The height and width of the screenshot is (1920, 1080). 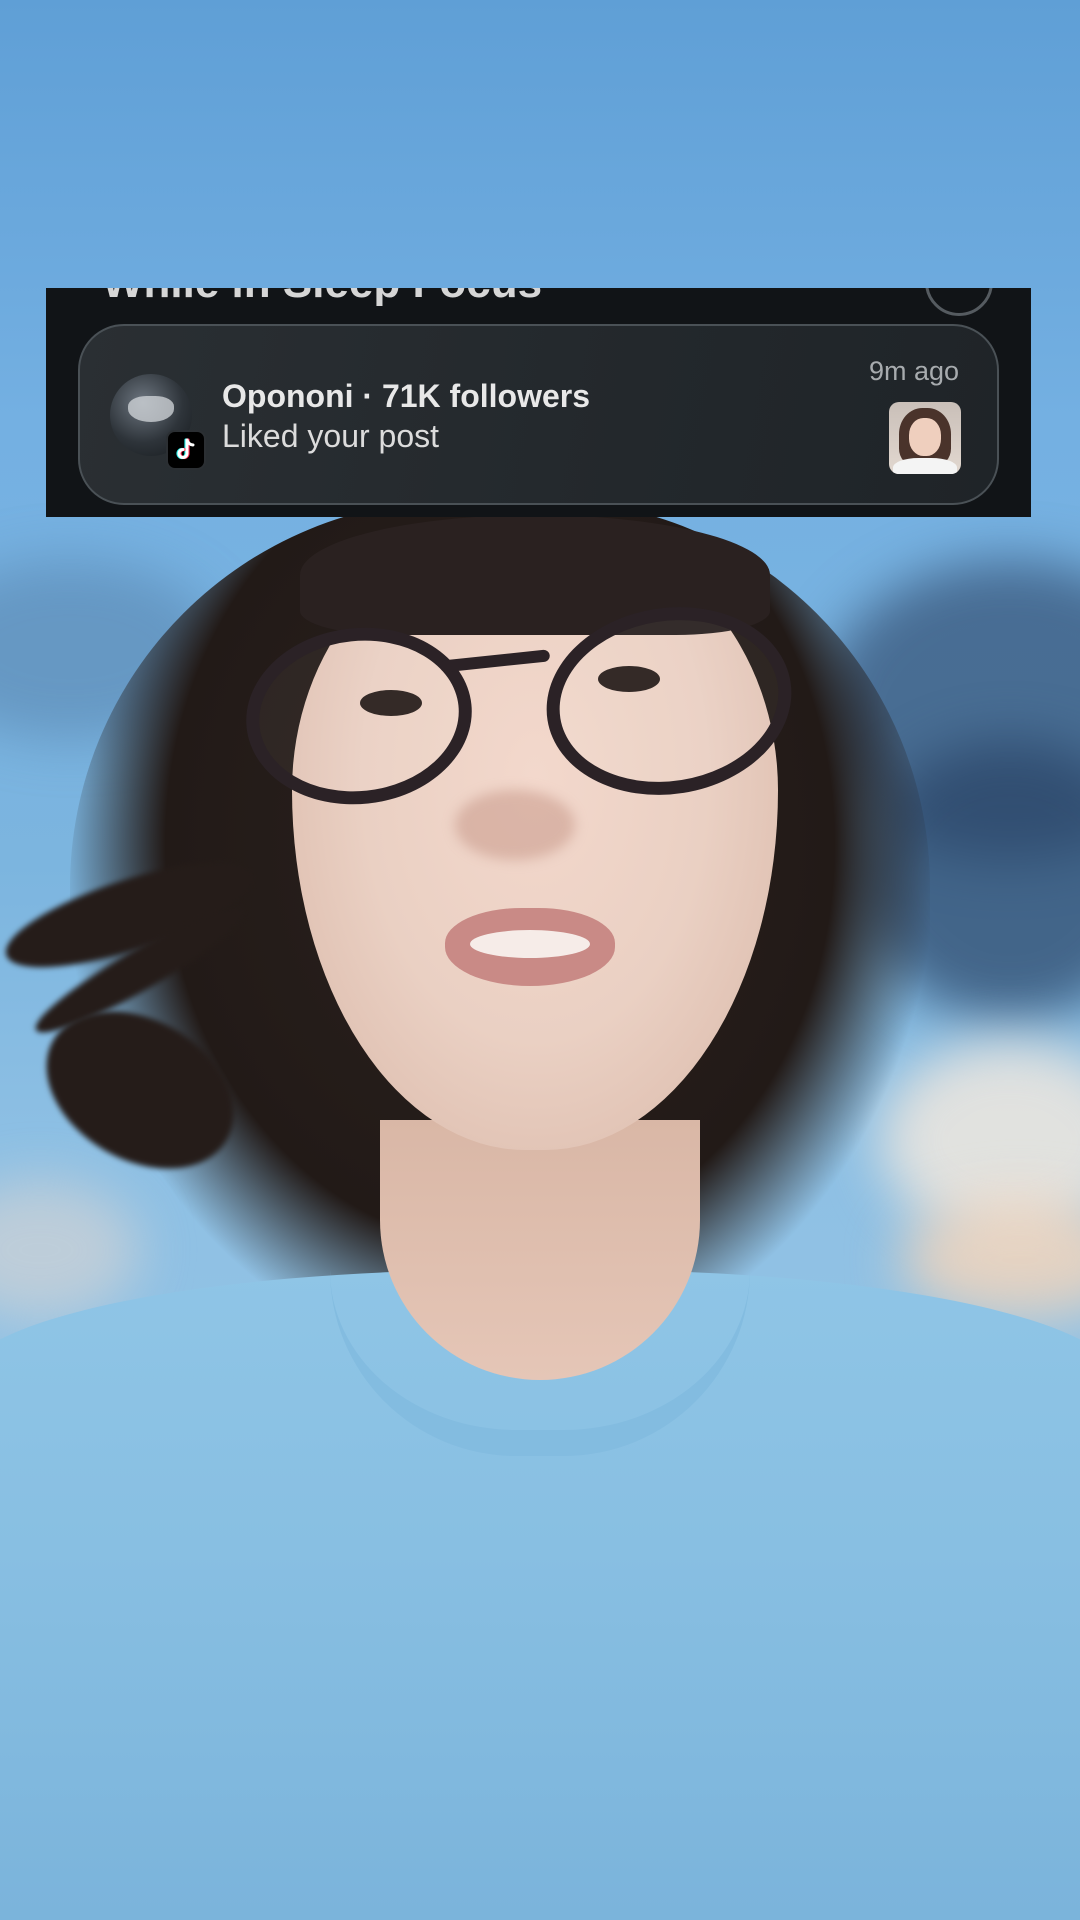 I want to click on focus-header-partial: While in Sleep Focus, so click(x=322, y=298).